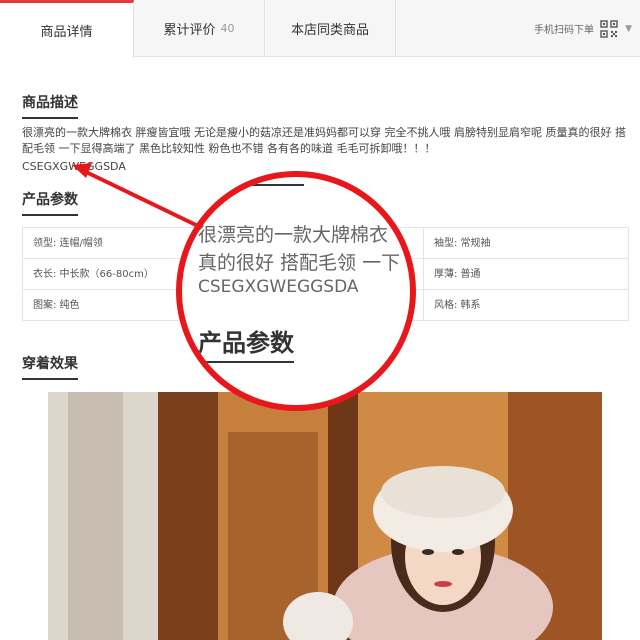  I want to click on magnified-underline, so click(269, 185).